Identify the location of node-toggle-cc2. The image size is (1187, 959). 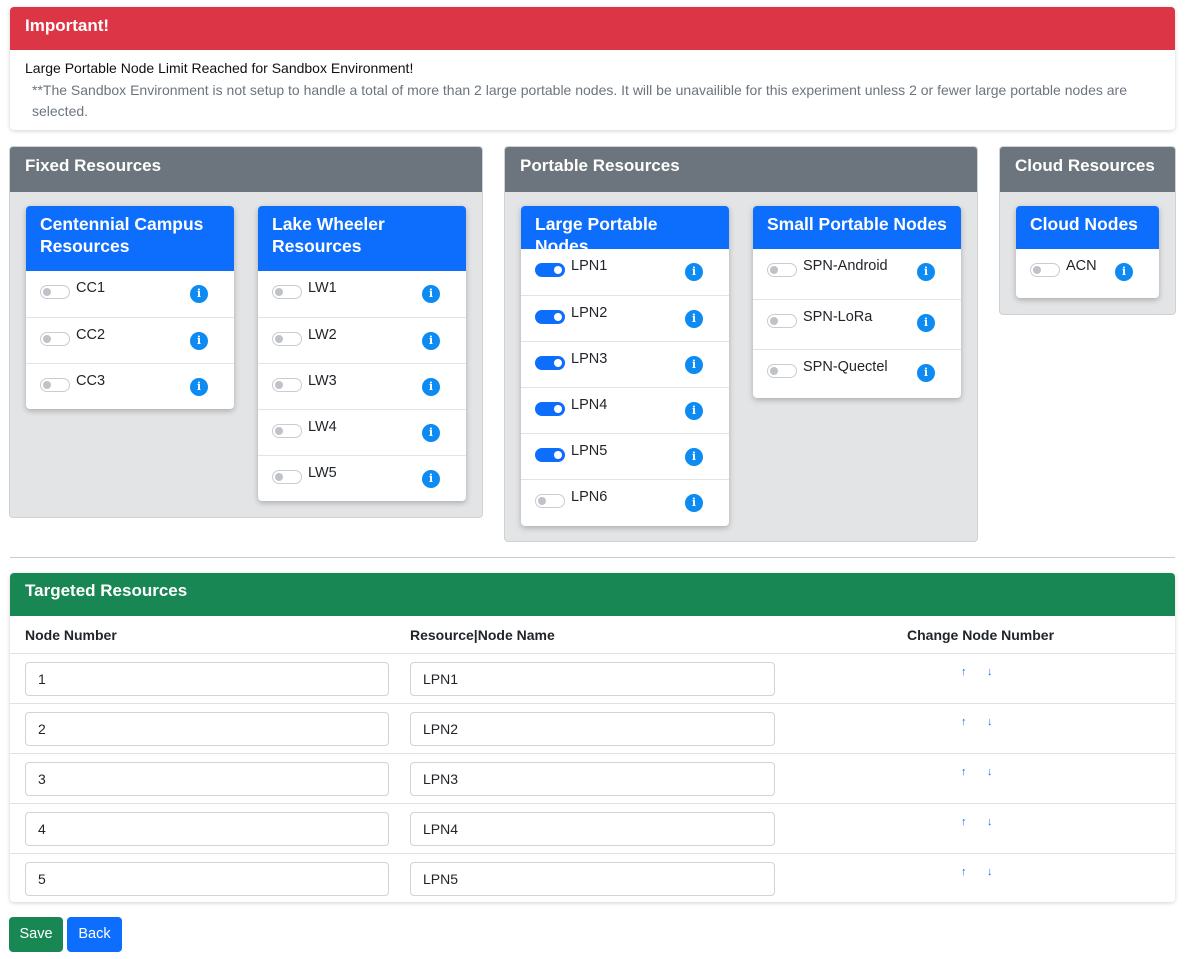
(55, 339).